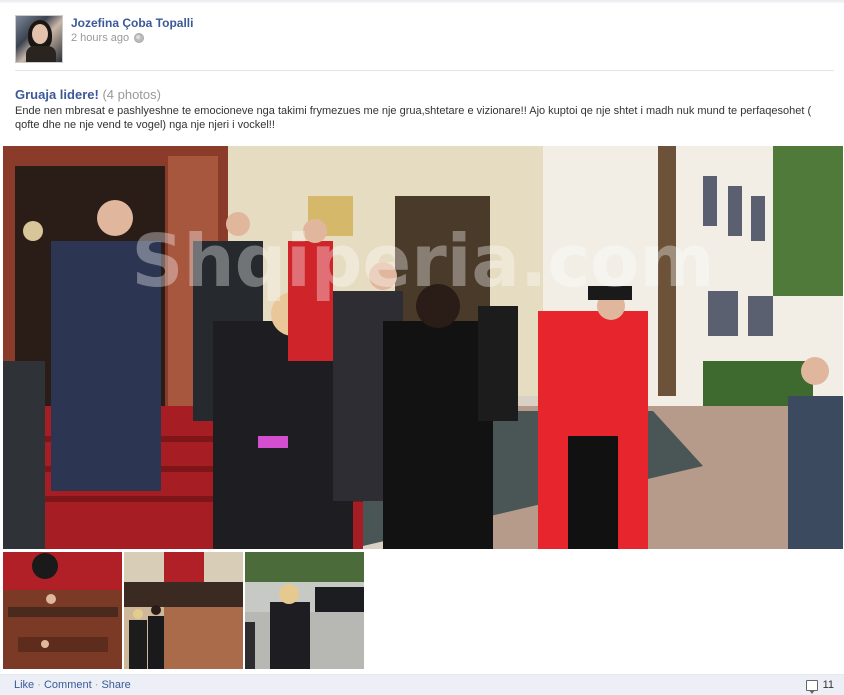  What do you see at coordinates (115, 685) in the screenshot?
I see `share-link: Share` at bounding box center [115, 685].